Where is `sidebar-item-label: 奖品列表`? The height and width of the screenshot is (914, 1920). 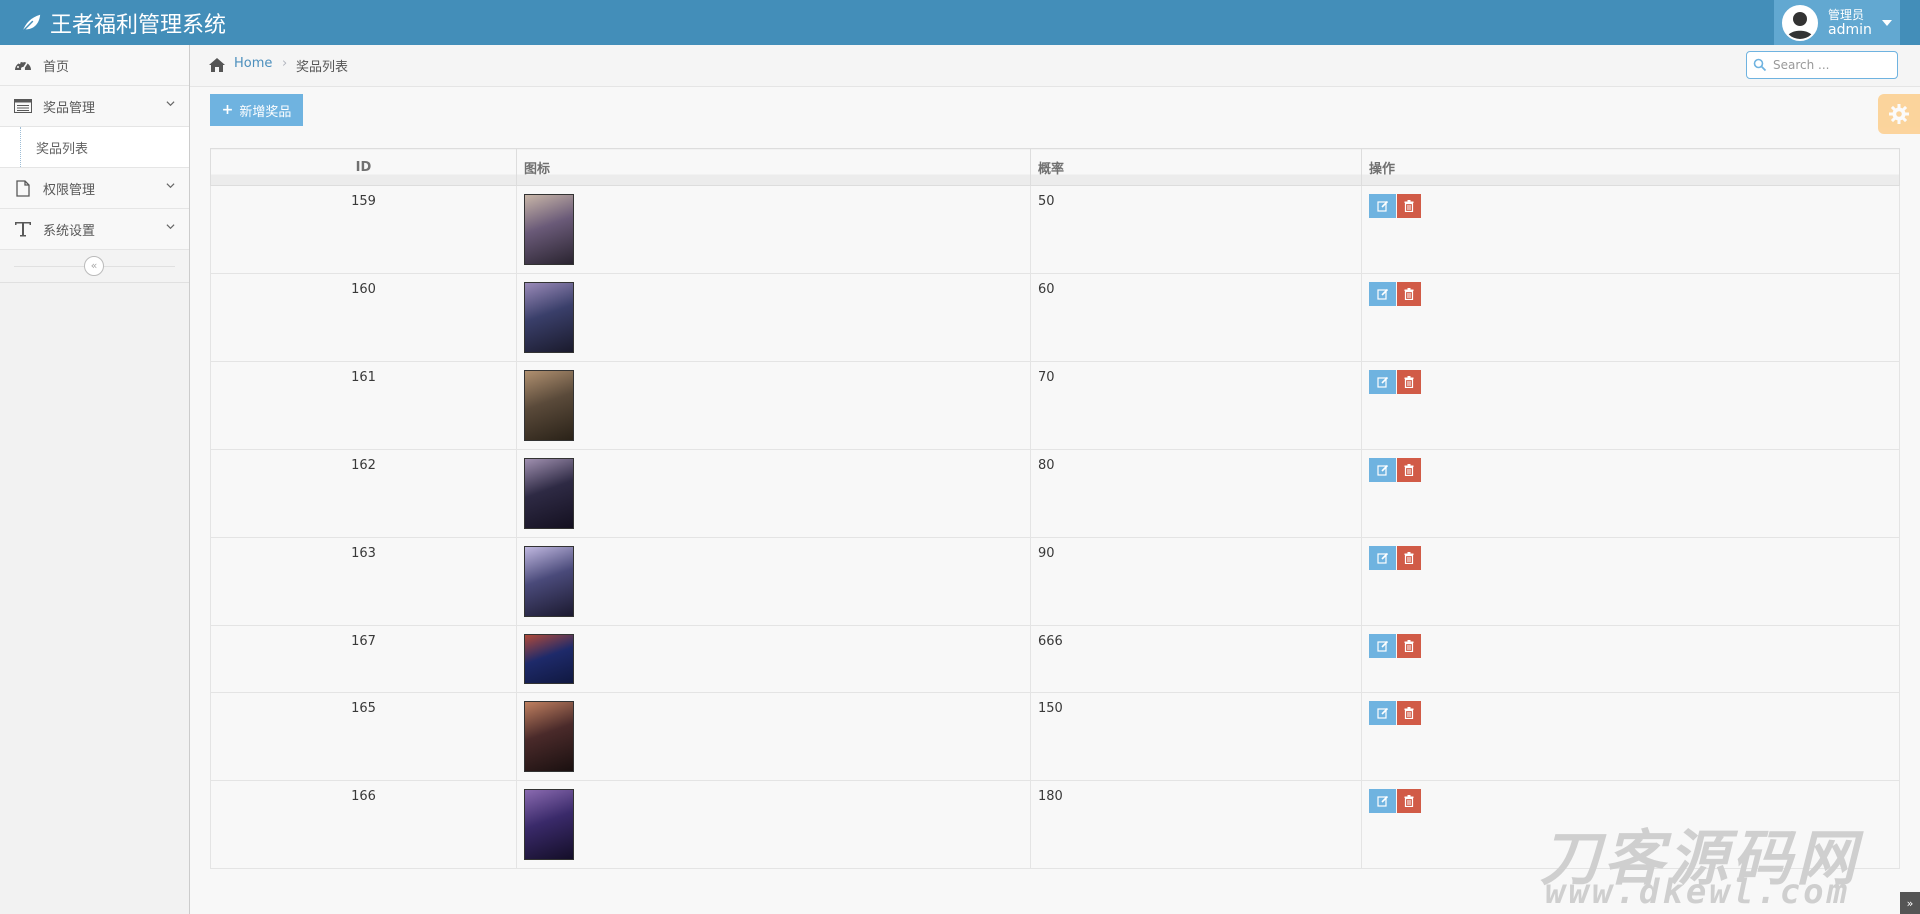
sidebar-item-label: 奖品列表 is located at coordinates (62, 149).